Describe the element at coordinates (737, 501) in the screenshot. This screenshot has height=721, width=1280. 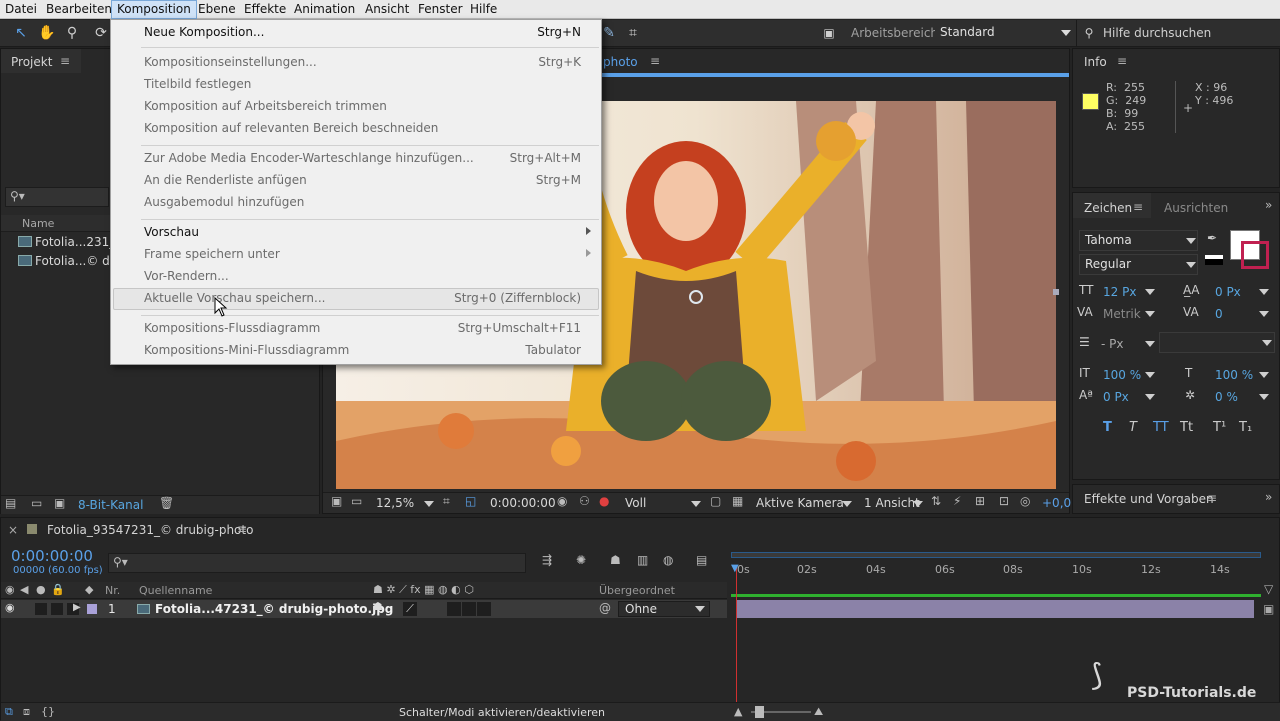
I see `transparency-grid-icon: ▦` at that location.